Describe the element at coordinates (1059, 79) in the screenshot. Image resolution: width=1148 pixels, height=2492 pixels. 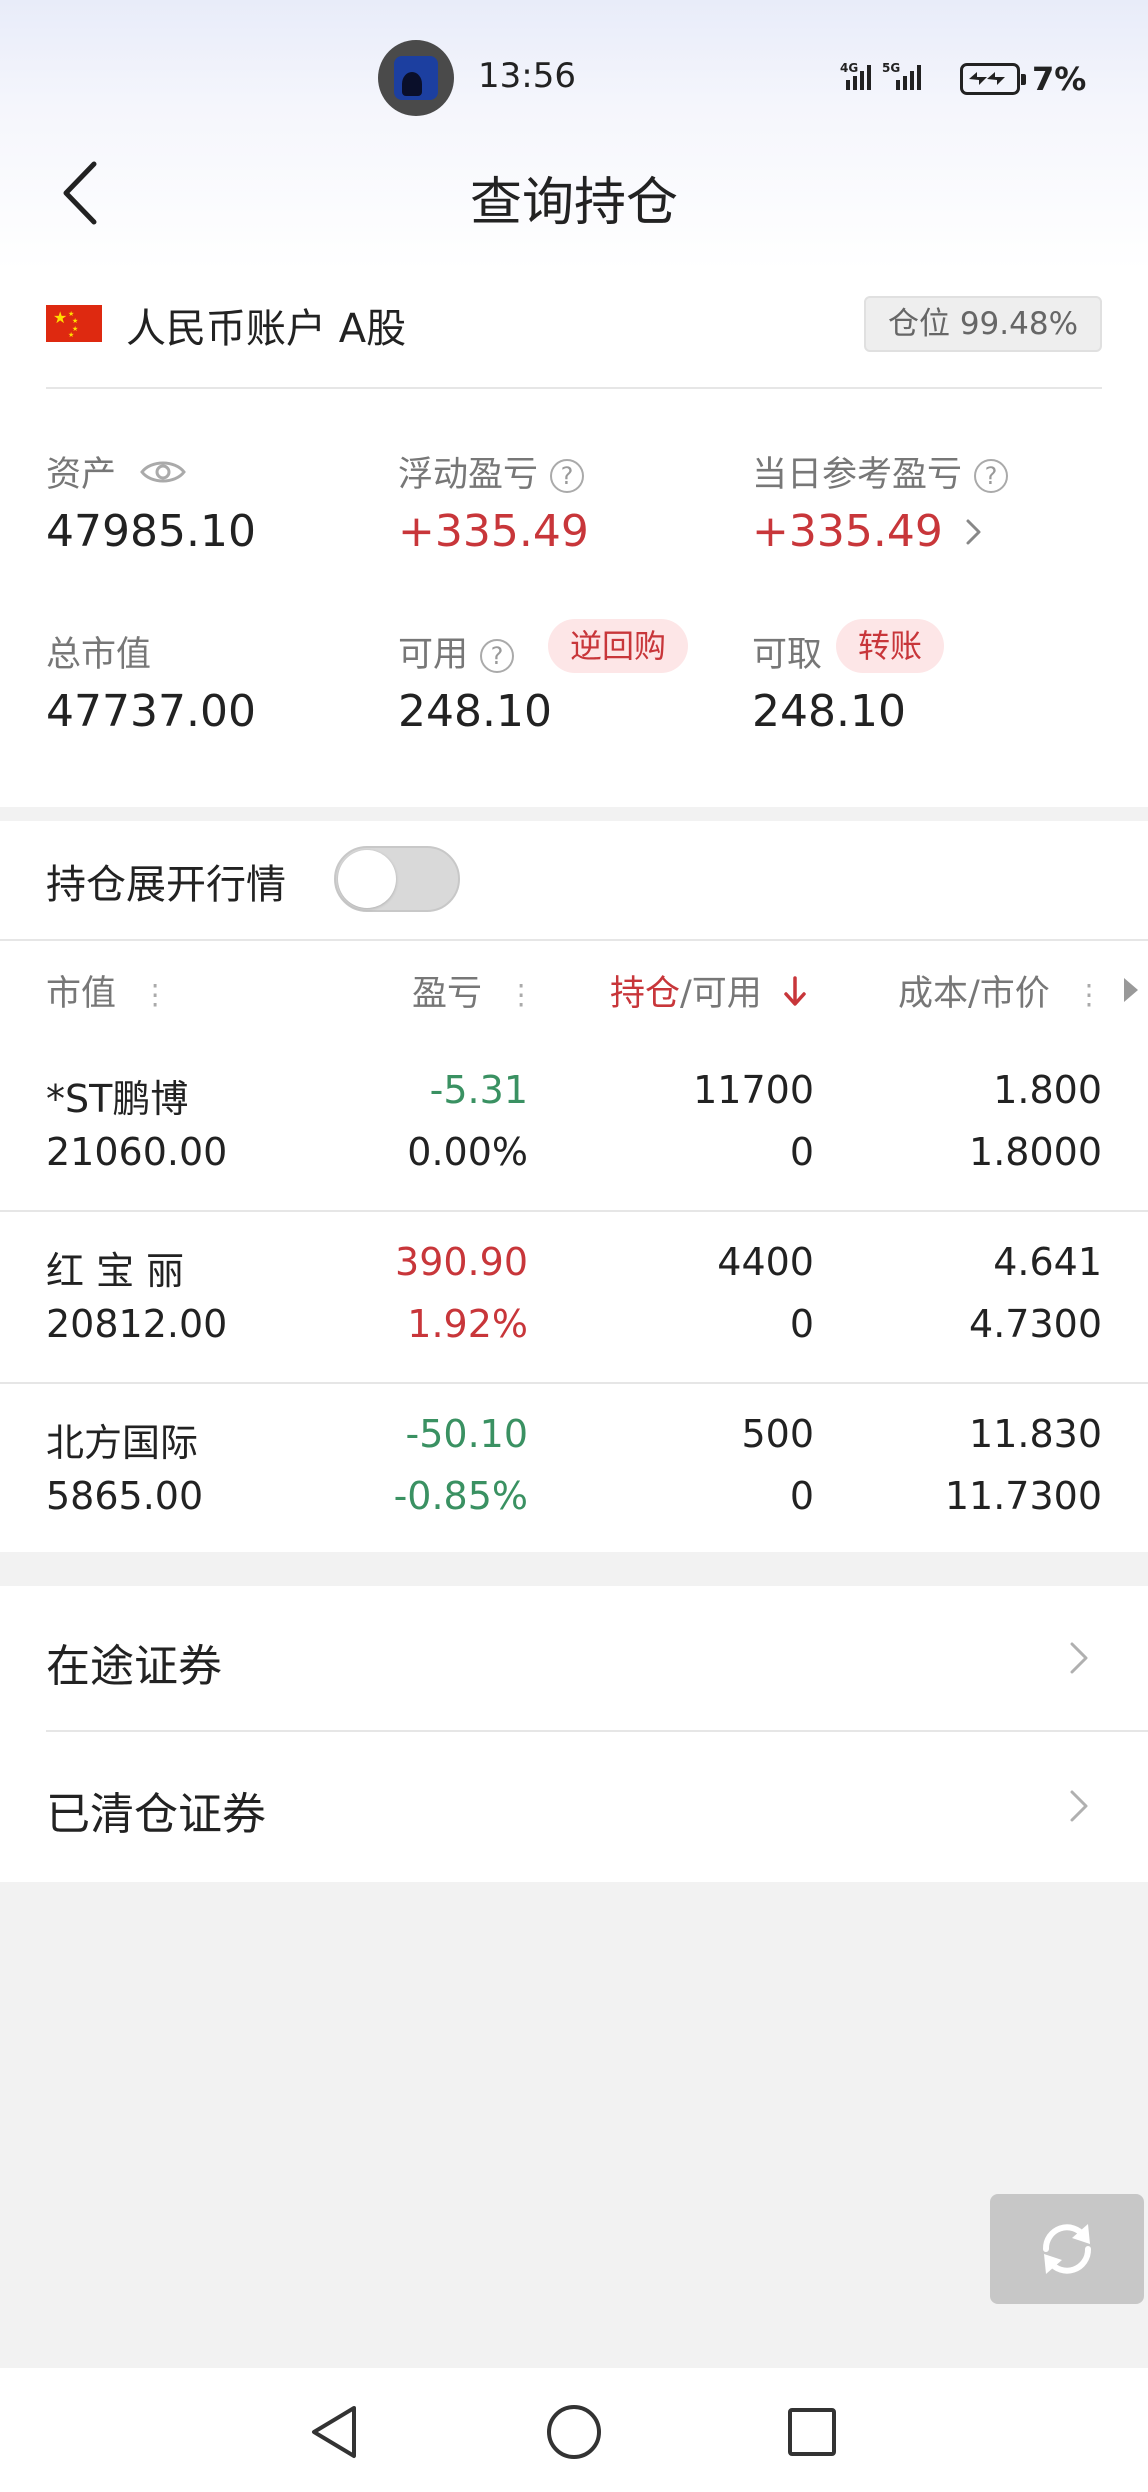
I see `battery-percent: 7%` at that location.